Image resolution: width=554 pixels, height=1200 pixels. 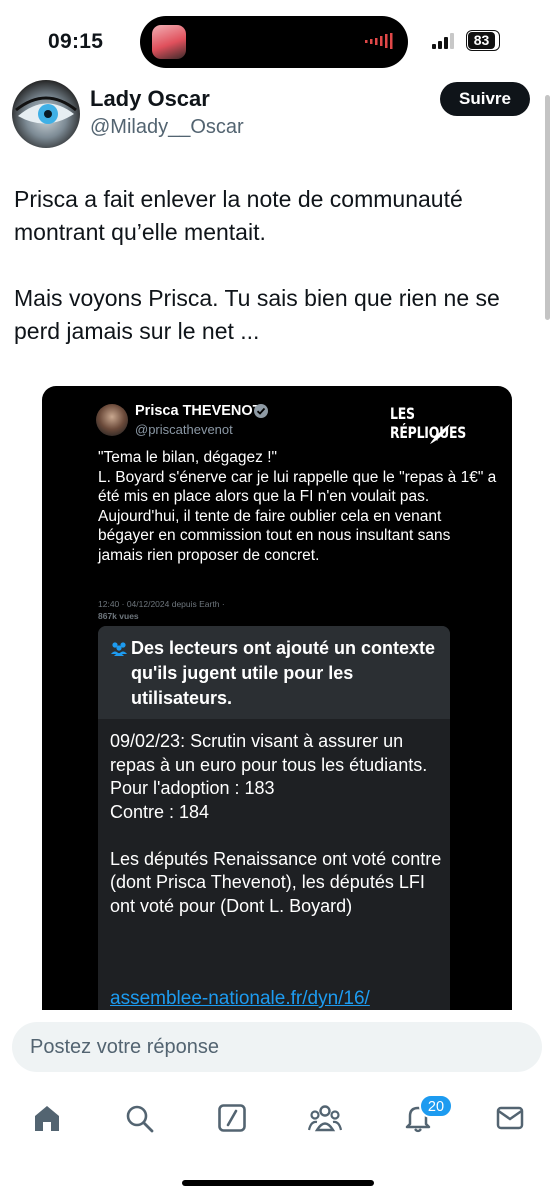 What do you see at coordinates (510, 1118) in the screenshot?
I see `messages-icon` at bounding box center [510, 1118].